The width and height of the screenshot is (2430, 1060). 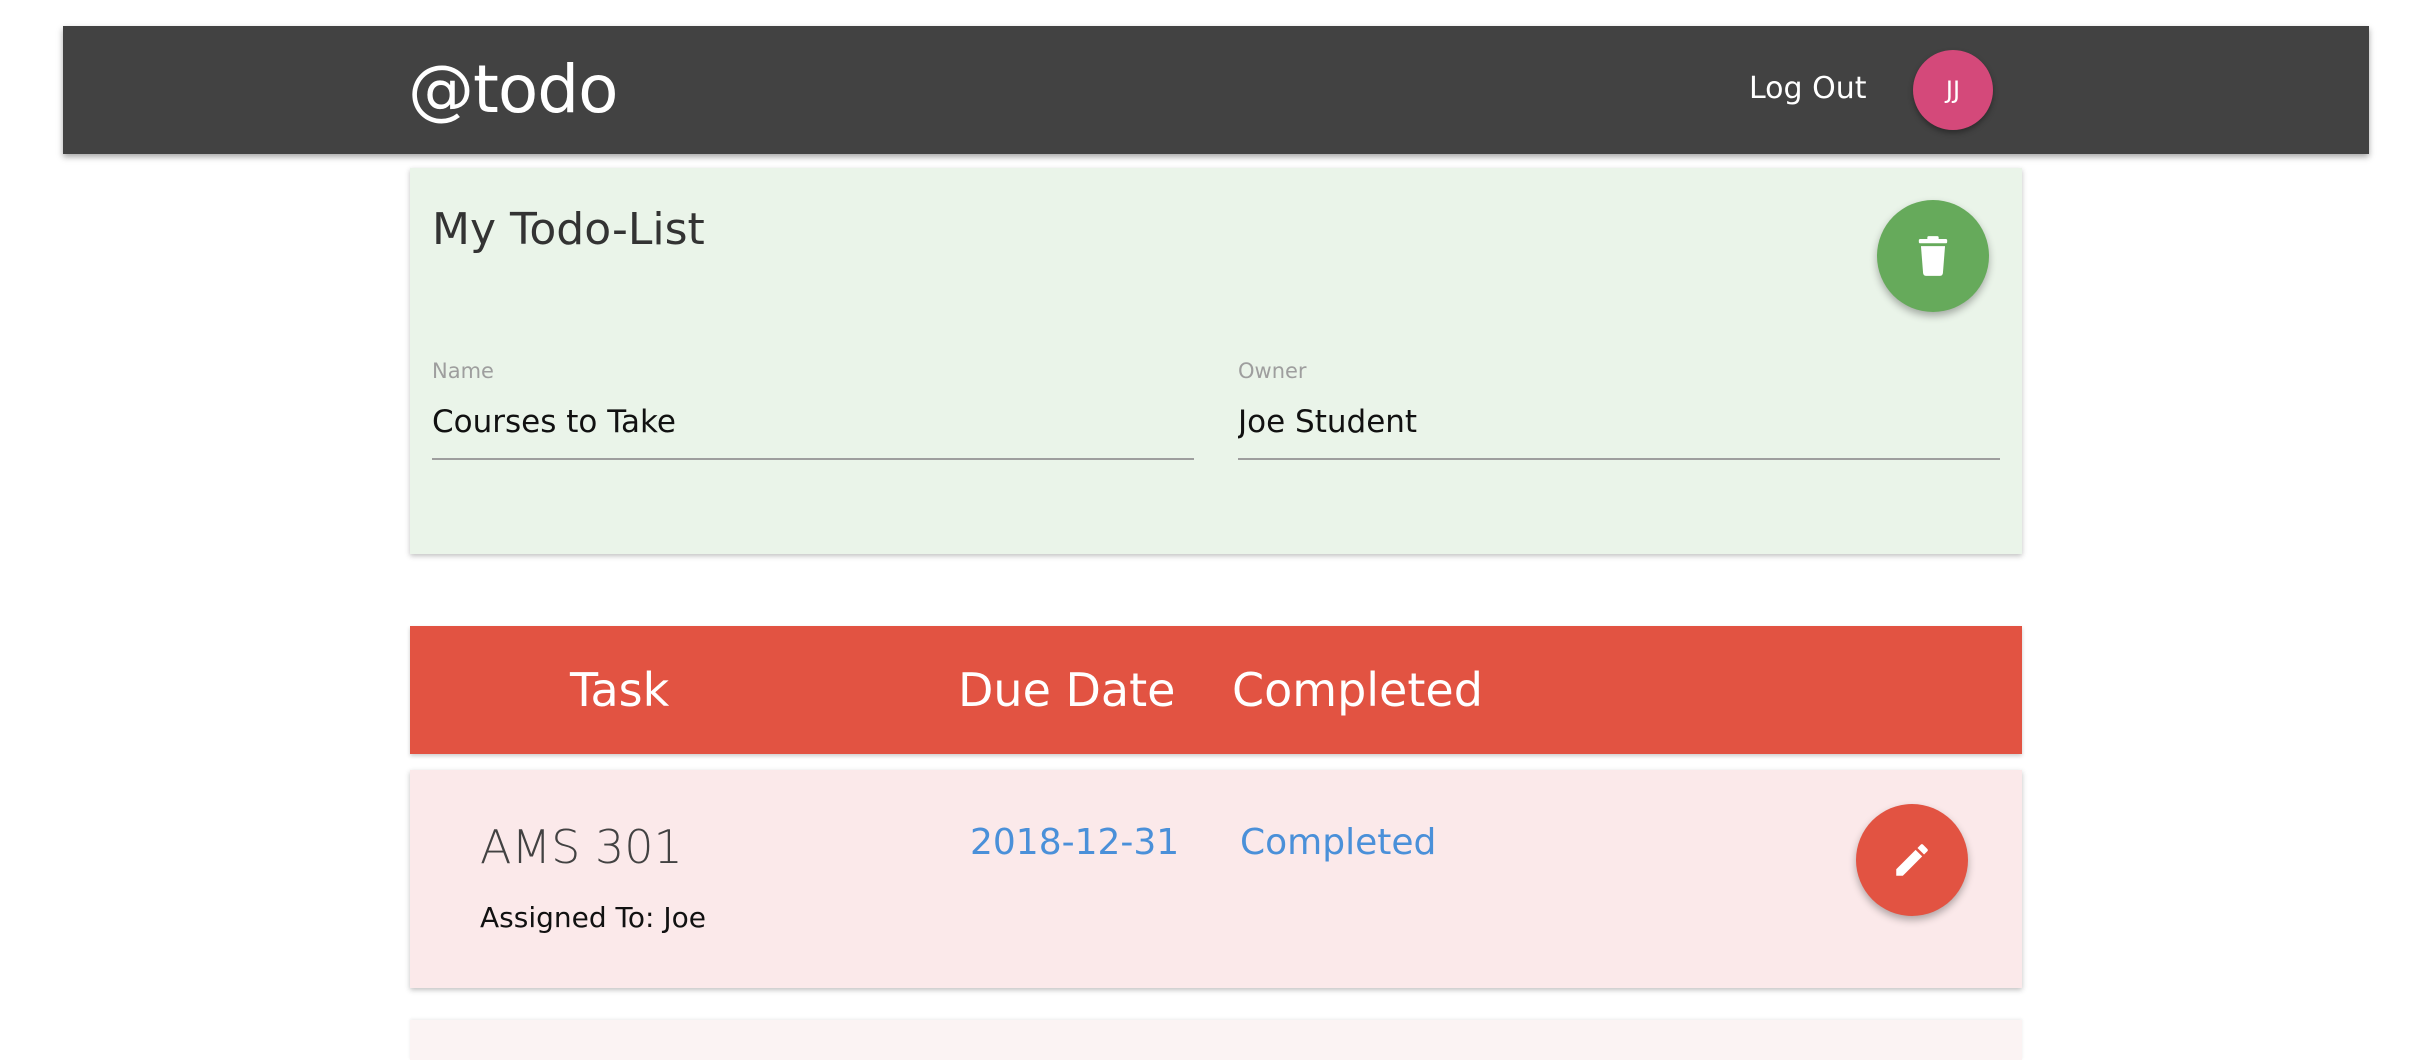 What do you see at coordinates (1953, 90) in the screenshot?
I see `user-avatar: JJ` at bounding box center [1953, 90].